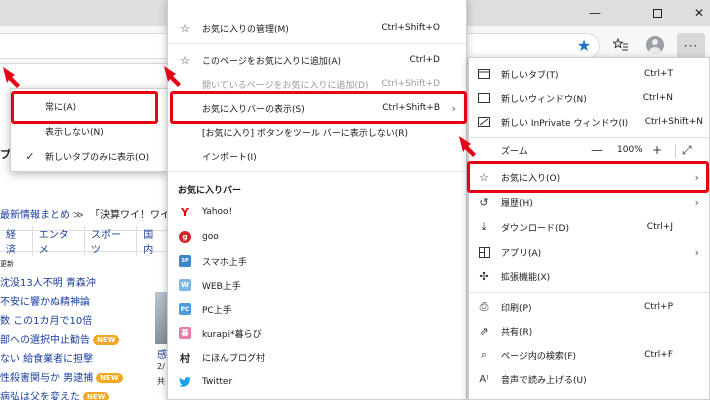 The width and height of the screenshot is (710, 400). I want to click on find-in-page-shortcut: Ctrl+F, so click(658, 355).